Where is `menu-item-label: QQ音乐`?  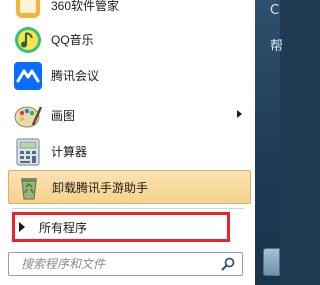 menu-item-label: QQ音乐 is located at coordinates (72, 40).